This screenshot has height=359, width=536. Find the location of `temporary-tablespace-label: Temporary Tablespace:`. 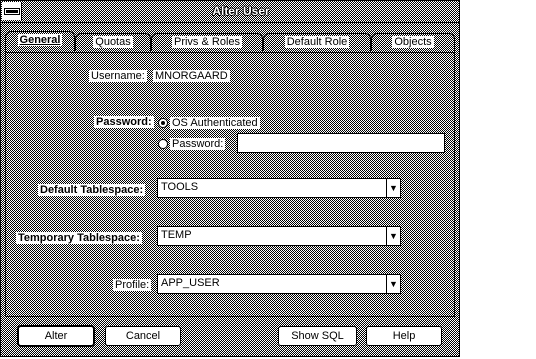

temporary-tablespace-label: Temporary Tablespace: is located at coordinates (79, 238).